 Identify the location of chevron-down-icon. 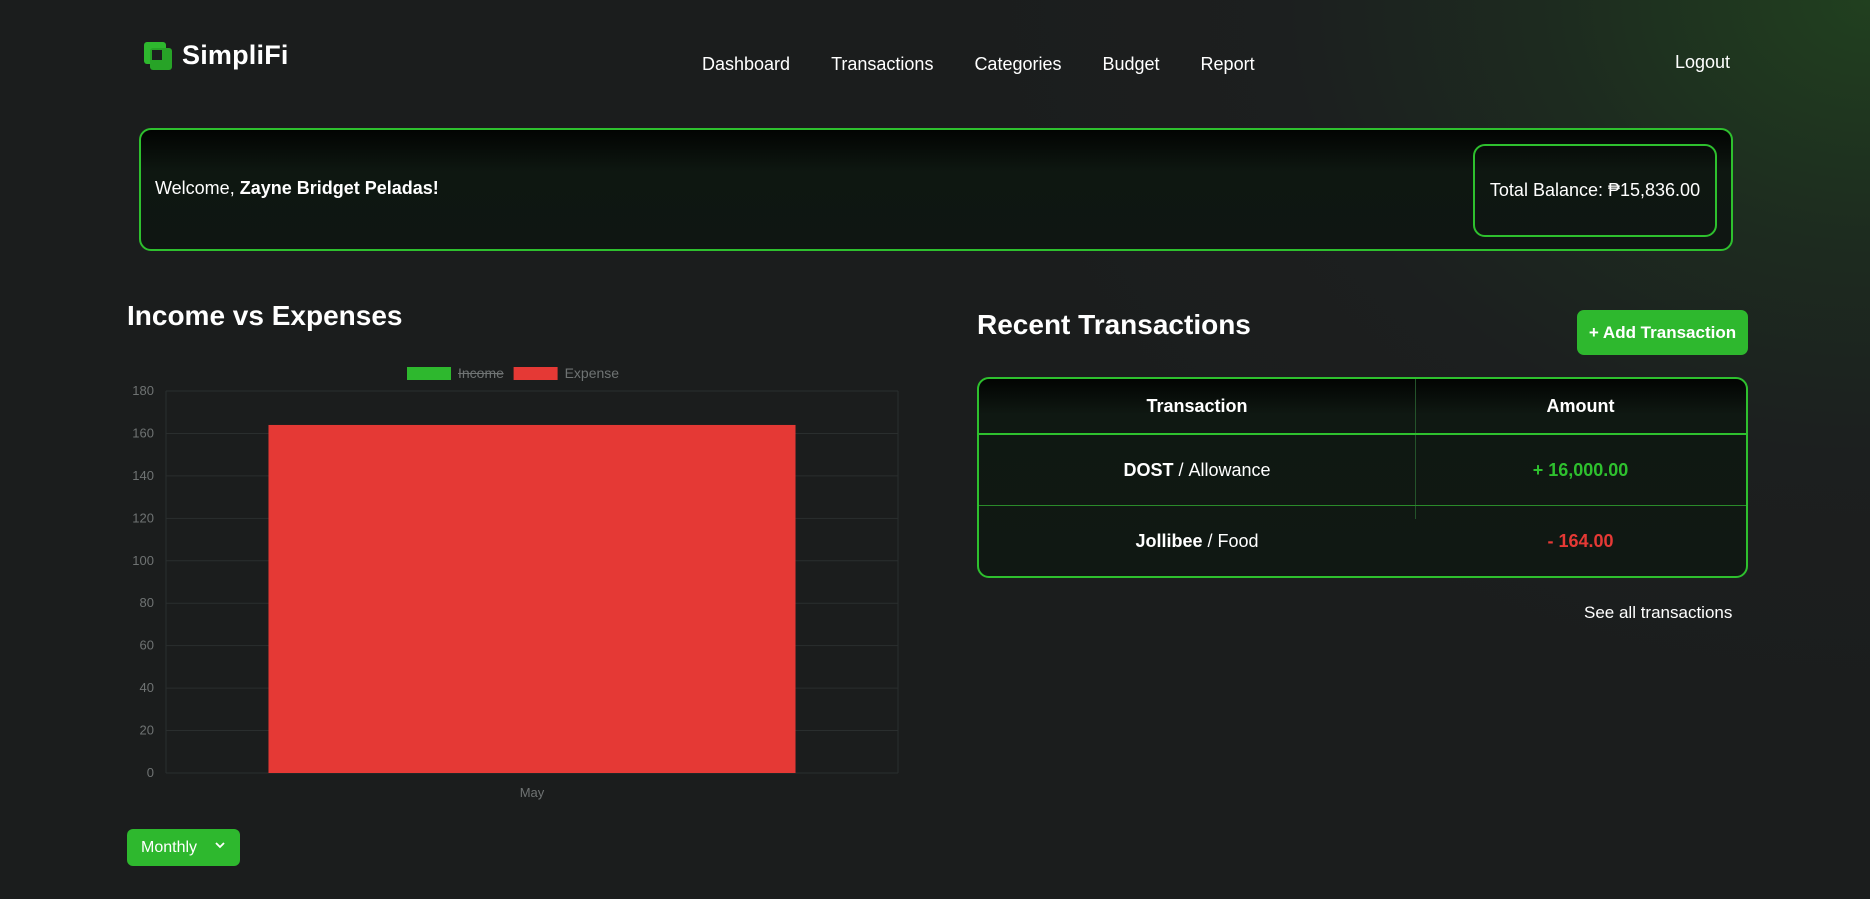
(220, 846).